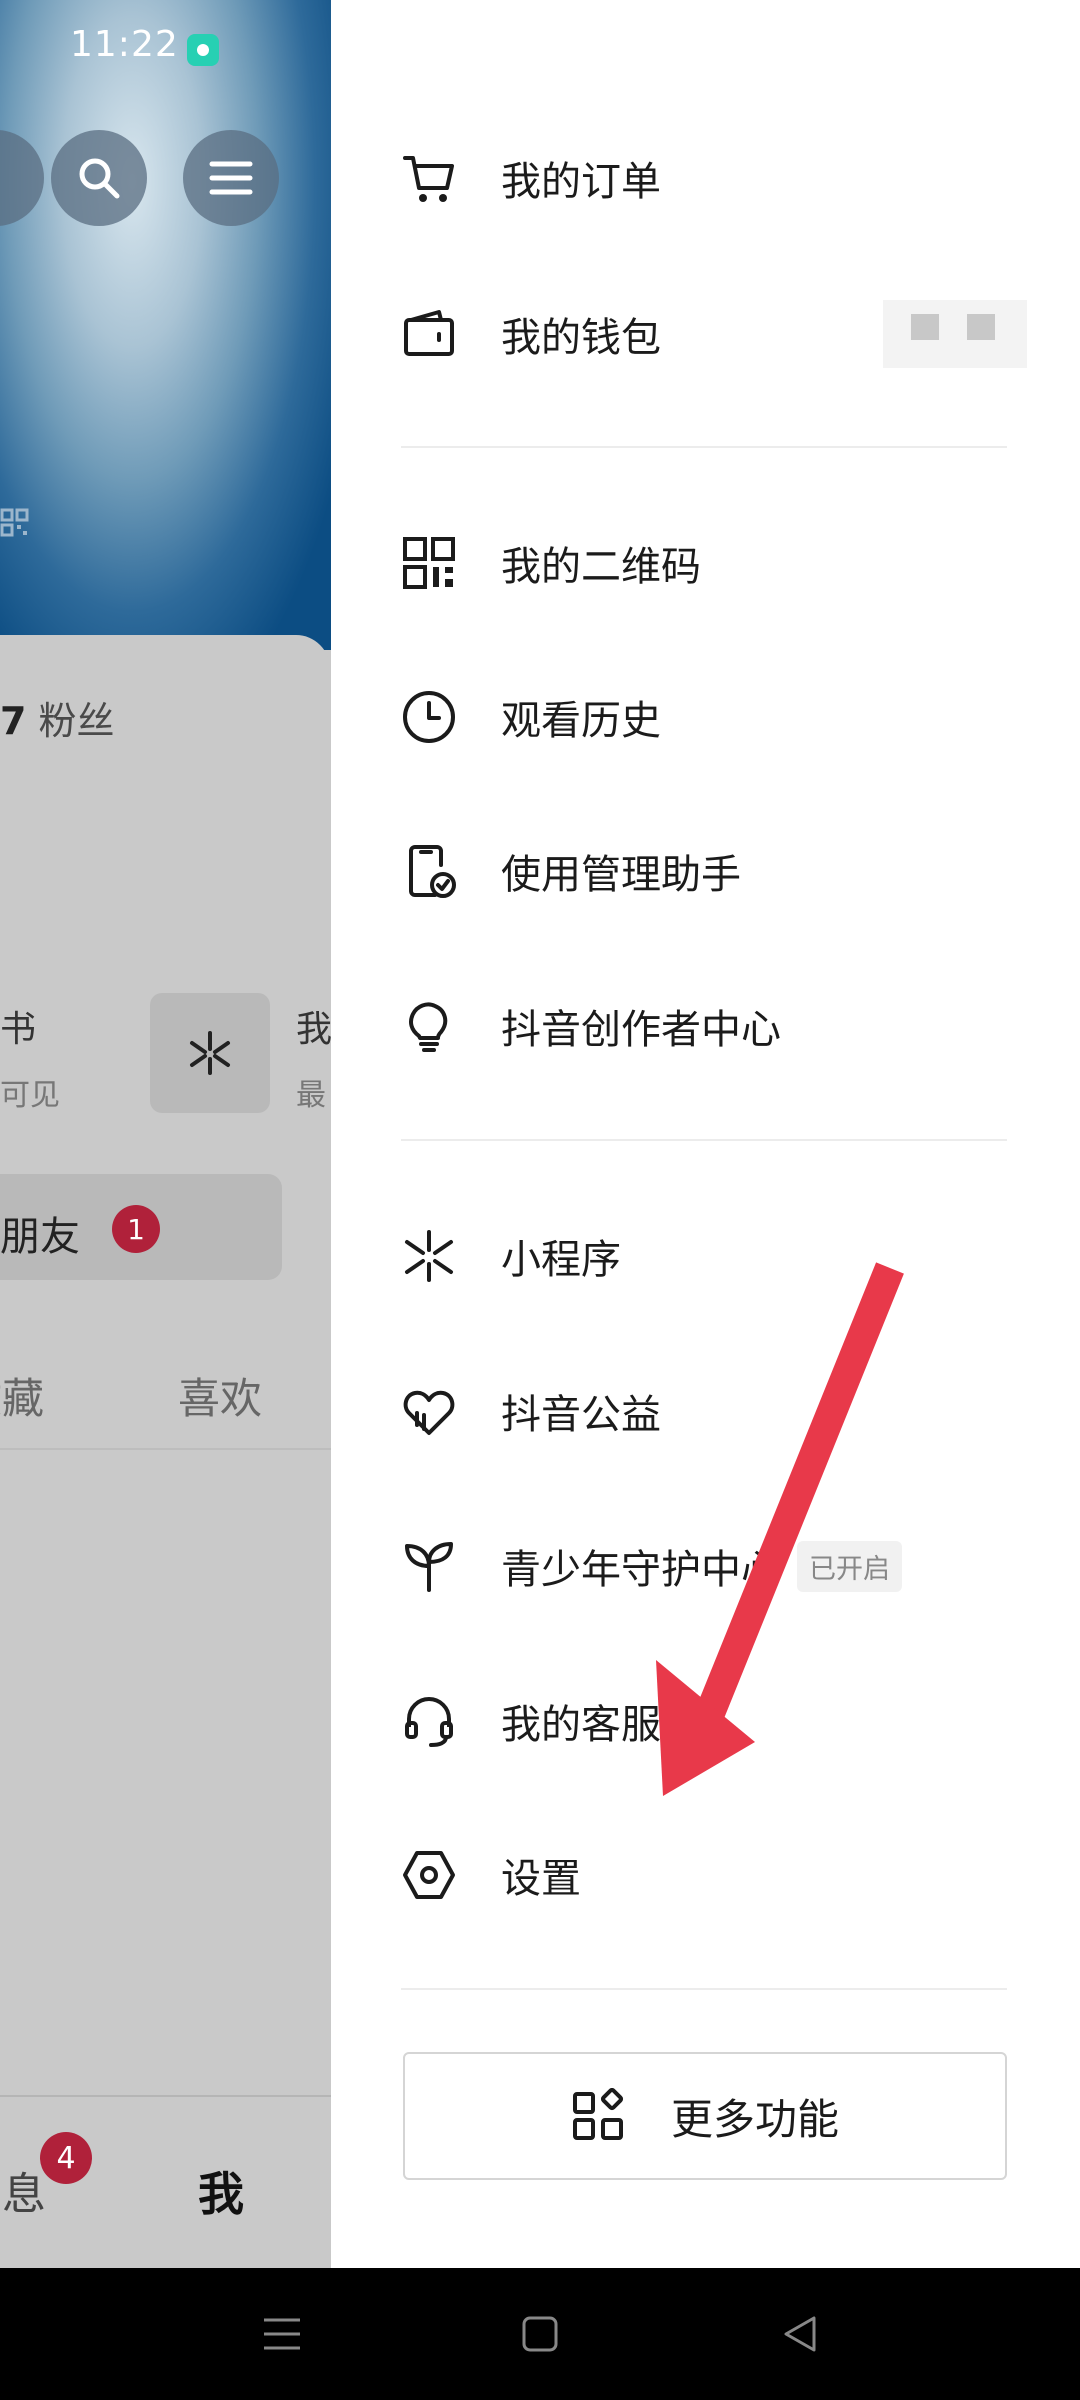  Describe the element at coordinates (581, 1725) in the screenshot. I see `menu-item-label: 我的客服` at that location.